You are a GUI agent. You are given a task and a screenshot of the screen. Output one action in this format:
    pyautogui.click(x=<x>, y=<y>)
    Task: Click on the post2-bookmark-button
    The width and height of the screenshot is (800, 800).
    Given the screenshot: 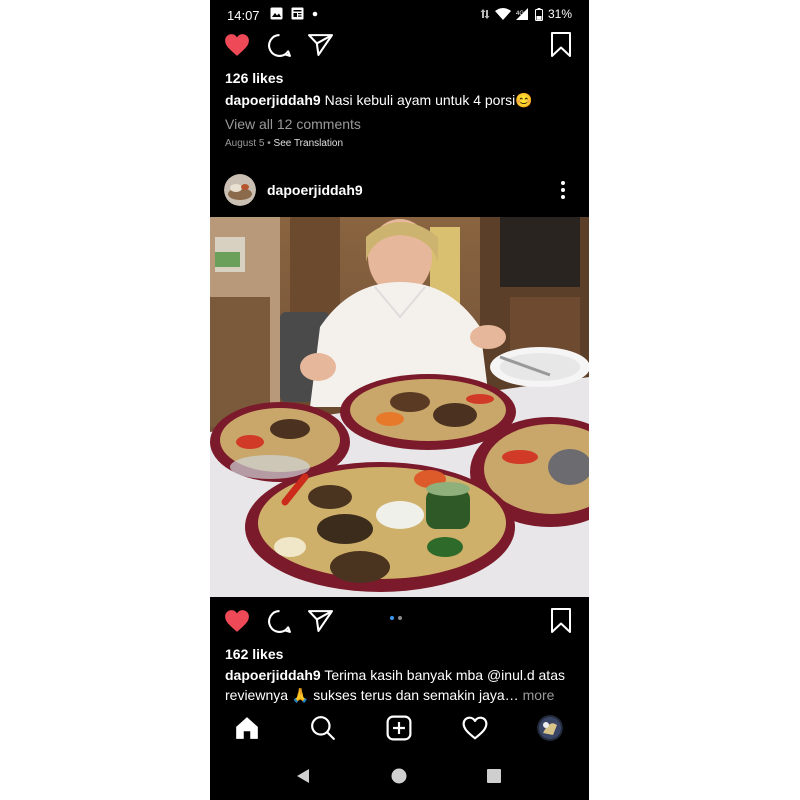 What is the action you would take?
    pyautogui.click(x=561, y=623)
    